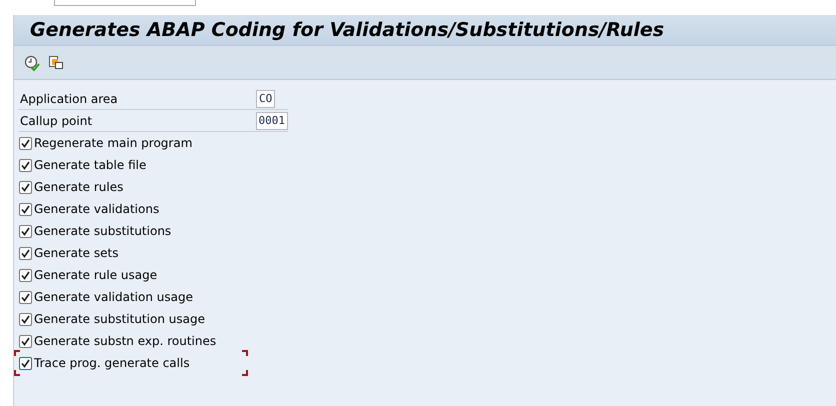 The height and width of the screenshot is (406, 836). I want to click on checkbox-label: Regenerate main program, so click(113, 143).